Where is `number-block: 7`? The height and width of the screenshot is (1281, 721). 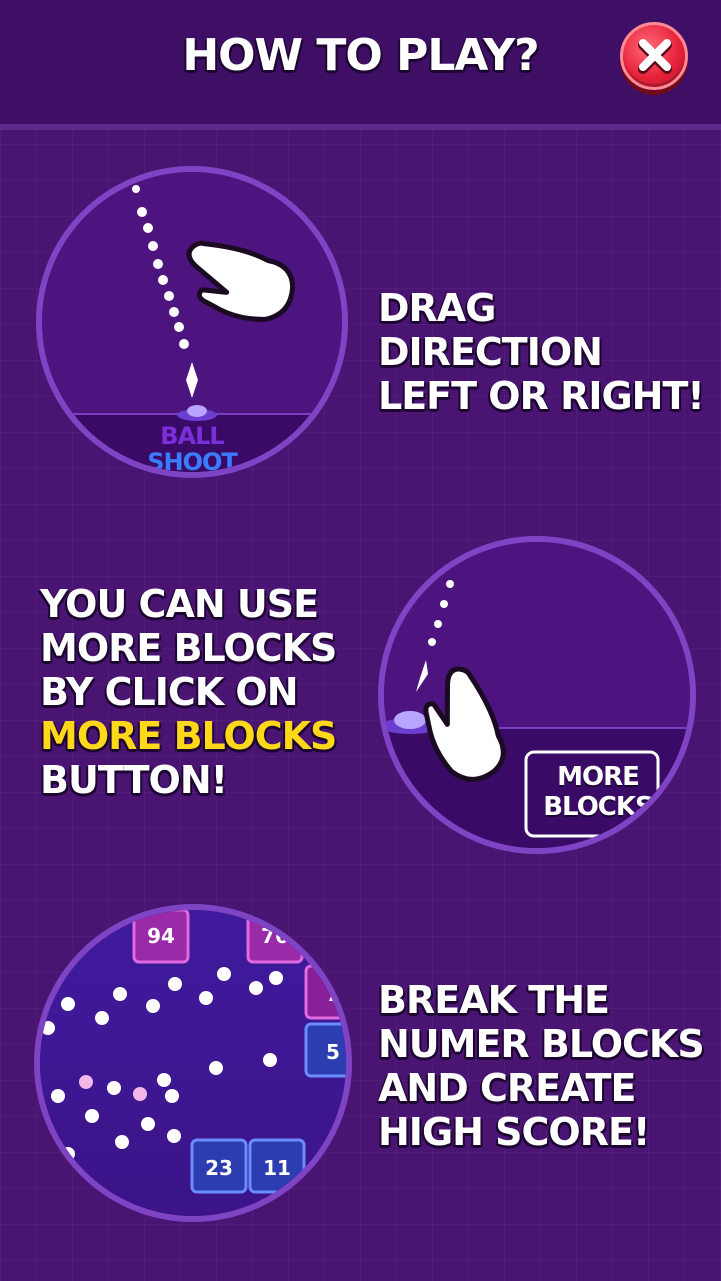
number-block: 7 is located at coordinates (333, 994).